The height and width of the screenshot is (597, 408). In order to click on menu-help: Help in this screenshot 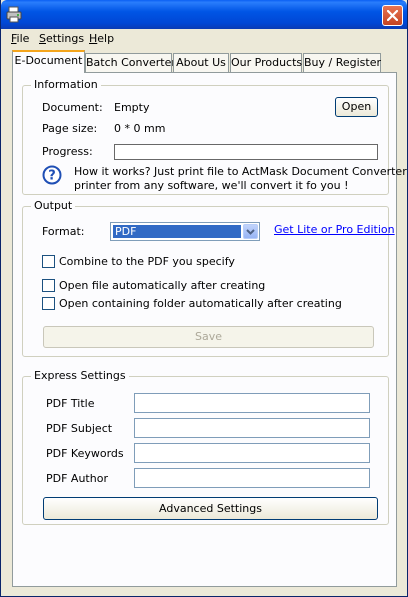, I will do `click(101, 38)`.